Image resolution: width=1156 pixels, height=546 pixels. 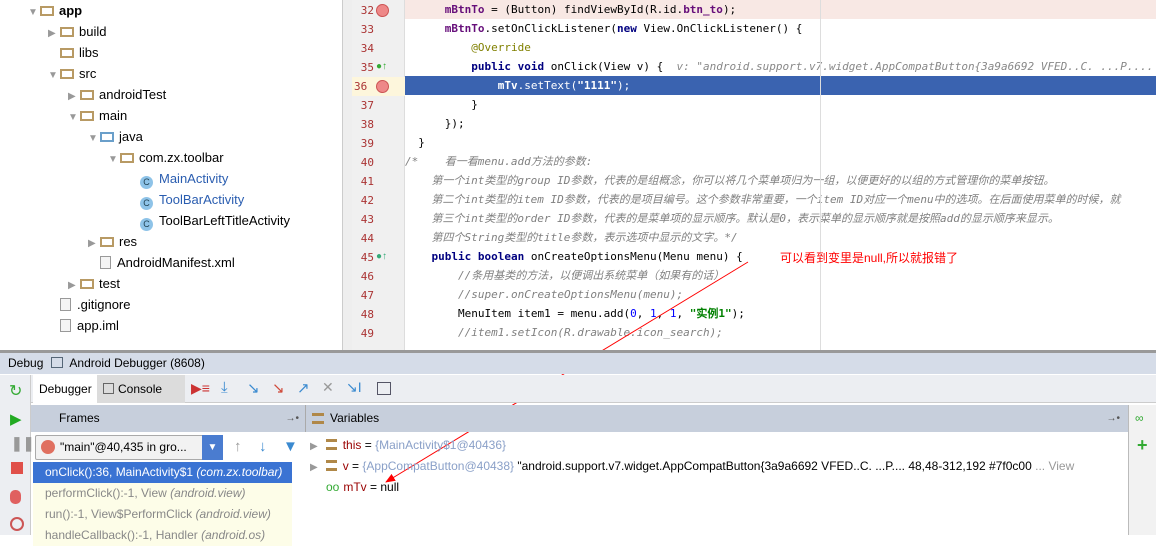 I want to click on mute-breakpoints-icon, so click(x=17, y=524).